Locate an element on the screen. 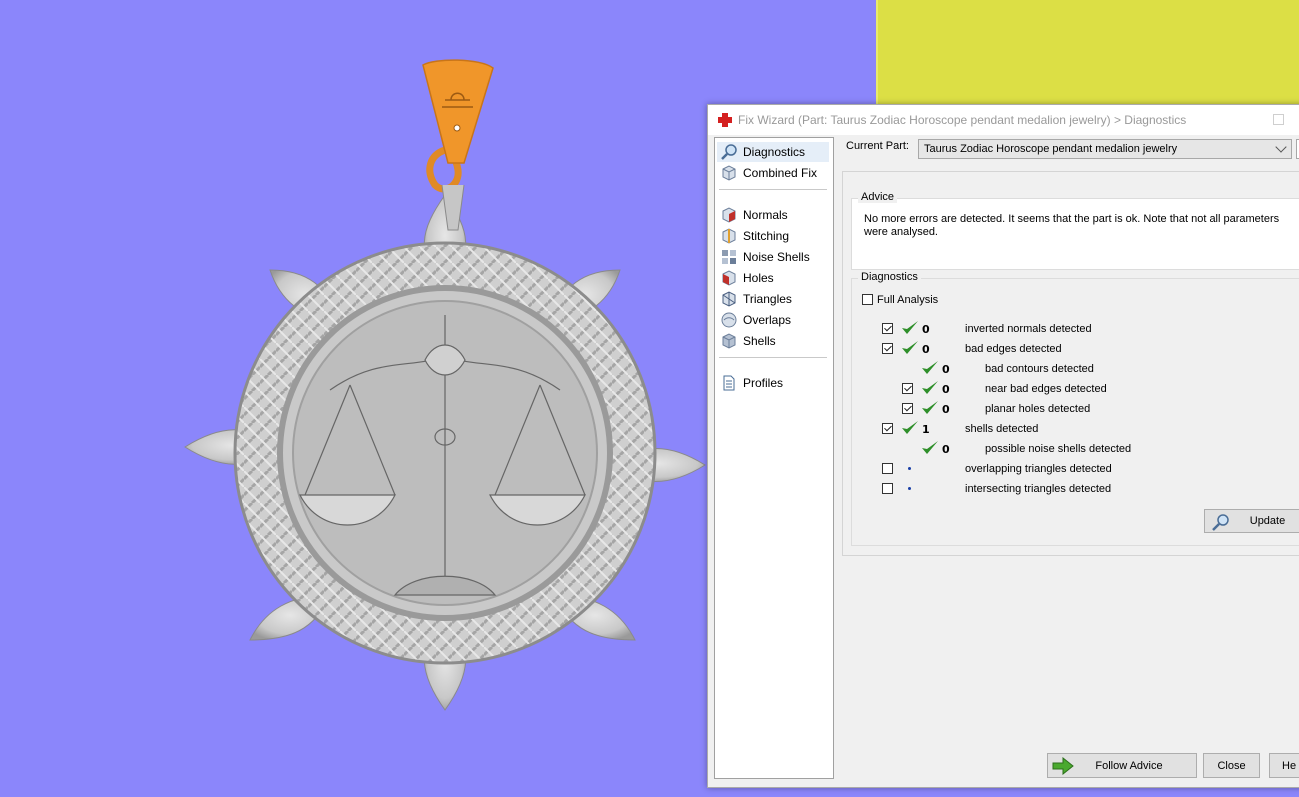 The width and height of the screenshot is (1299, 797). nav-item-shells: Shells is located at coordinates (773, 341).